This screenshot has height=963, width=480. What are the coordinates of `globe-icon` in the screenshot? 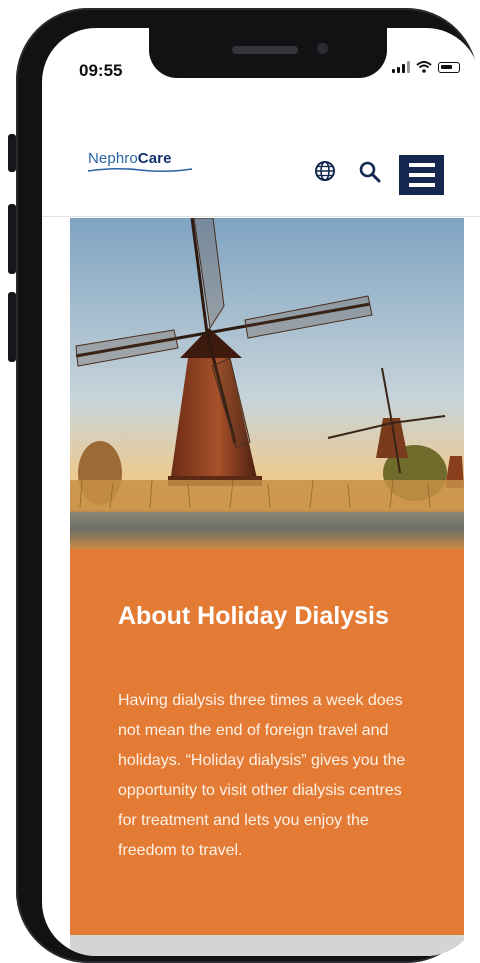 It's located at (325, 171).